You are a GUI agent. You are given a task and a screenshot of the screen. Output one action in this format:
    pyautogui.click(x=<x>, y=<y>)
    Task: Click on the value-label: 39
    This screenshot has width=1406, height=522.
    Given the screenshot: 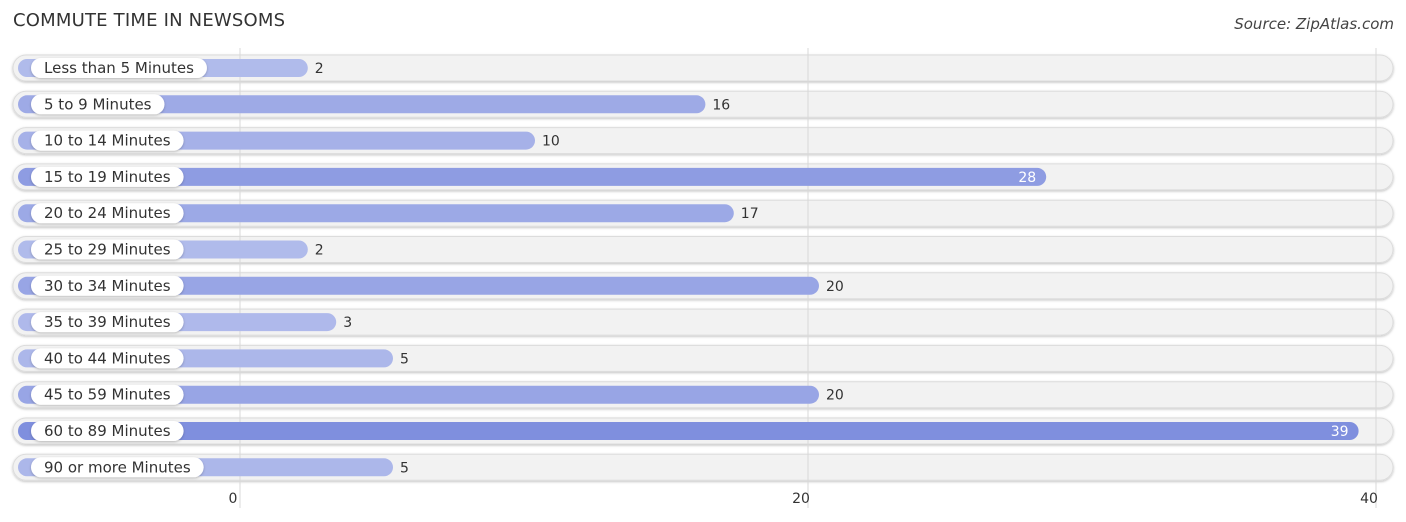 What is the action you would take?
    pyautogui.click(x=1340, y=432)
    